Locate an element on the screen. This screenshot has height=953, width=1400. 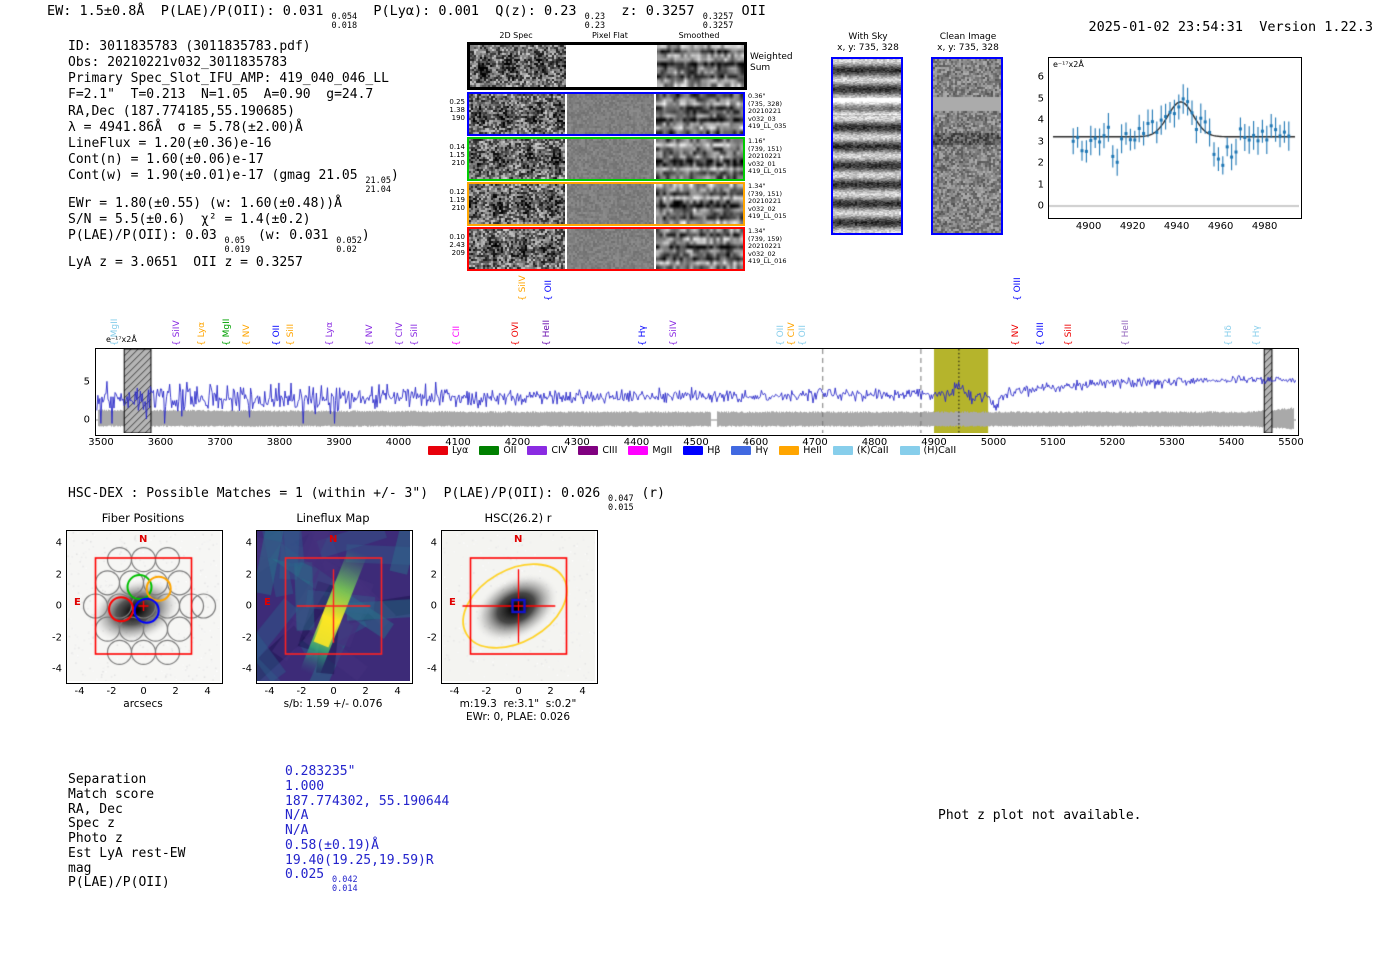
match-field-label: Spec z is located at coordinates (91, 824).